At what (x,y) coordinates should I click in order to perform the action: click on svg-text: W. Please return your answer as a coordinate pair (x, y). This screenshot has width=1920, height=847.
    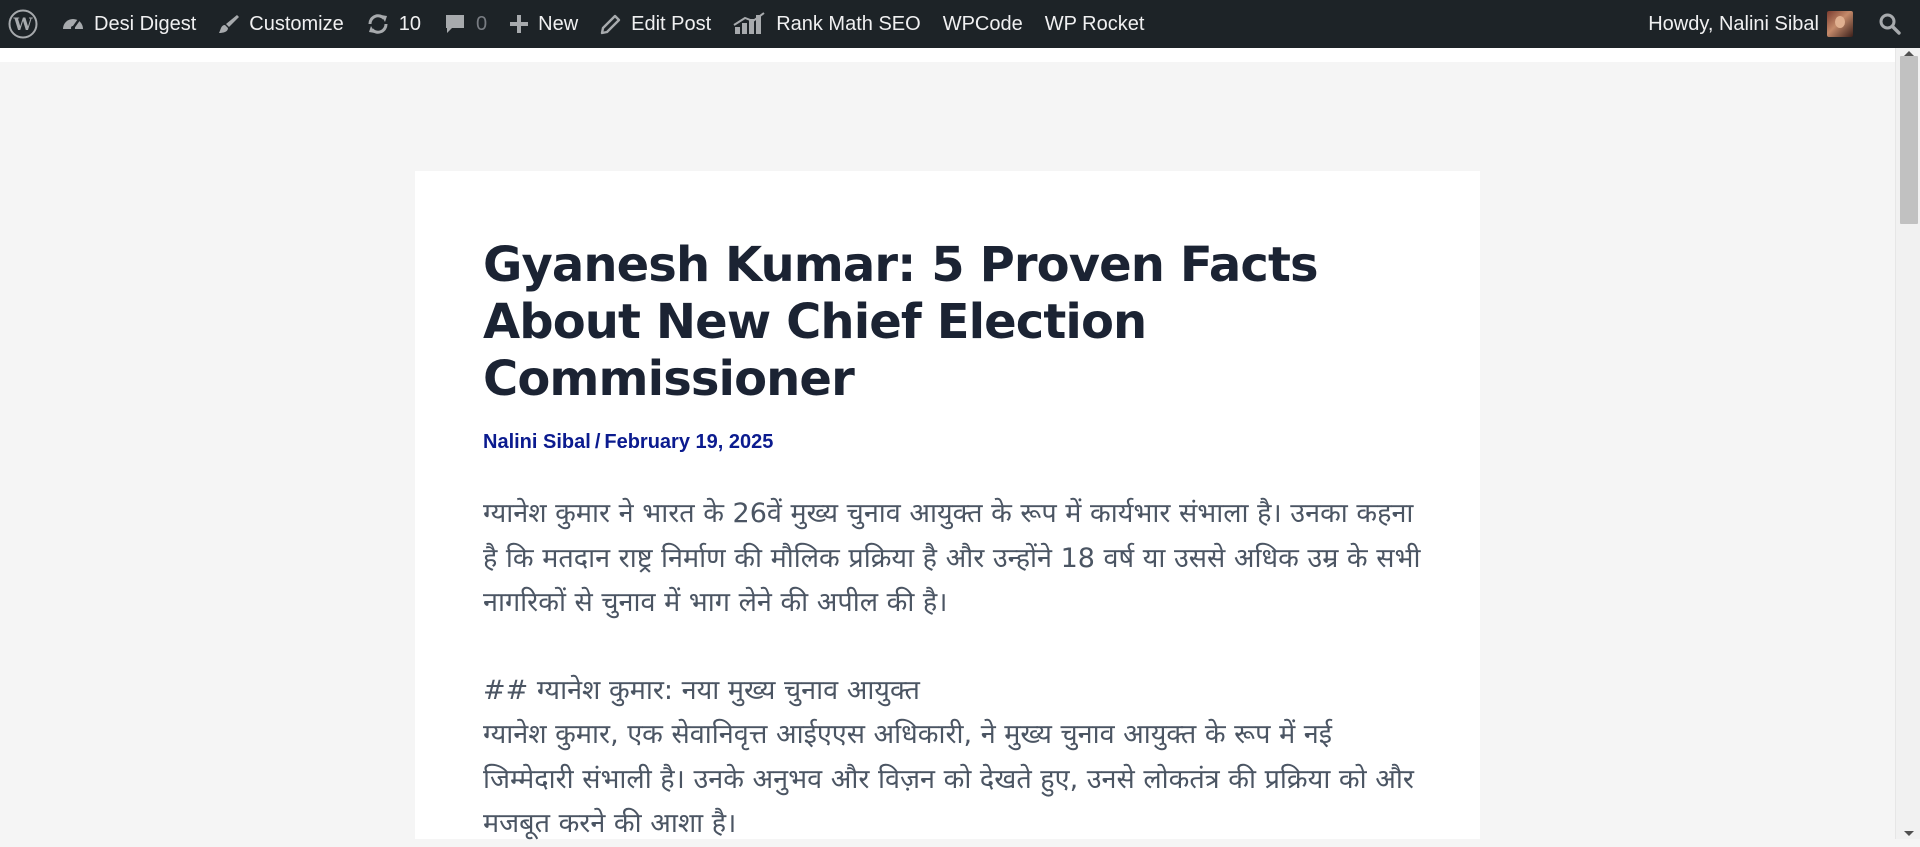
    Looking at the image, I should click on (22, 25).